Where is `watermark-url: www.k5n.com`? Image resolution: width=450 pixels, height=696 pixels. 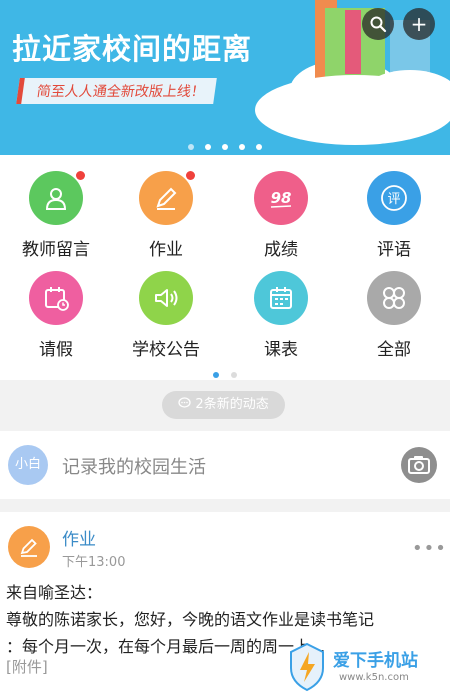
watermark-url: www.k5n.com is located at coordinates (374, 677).